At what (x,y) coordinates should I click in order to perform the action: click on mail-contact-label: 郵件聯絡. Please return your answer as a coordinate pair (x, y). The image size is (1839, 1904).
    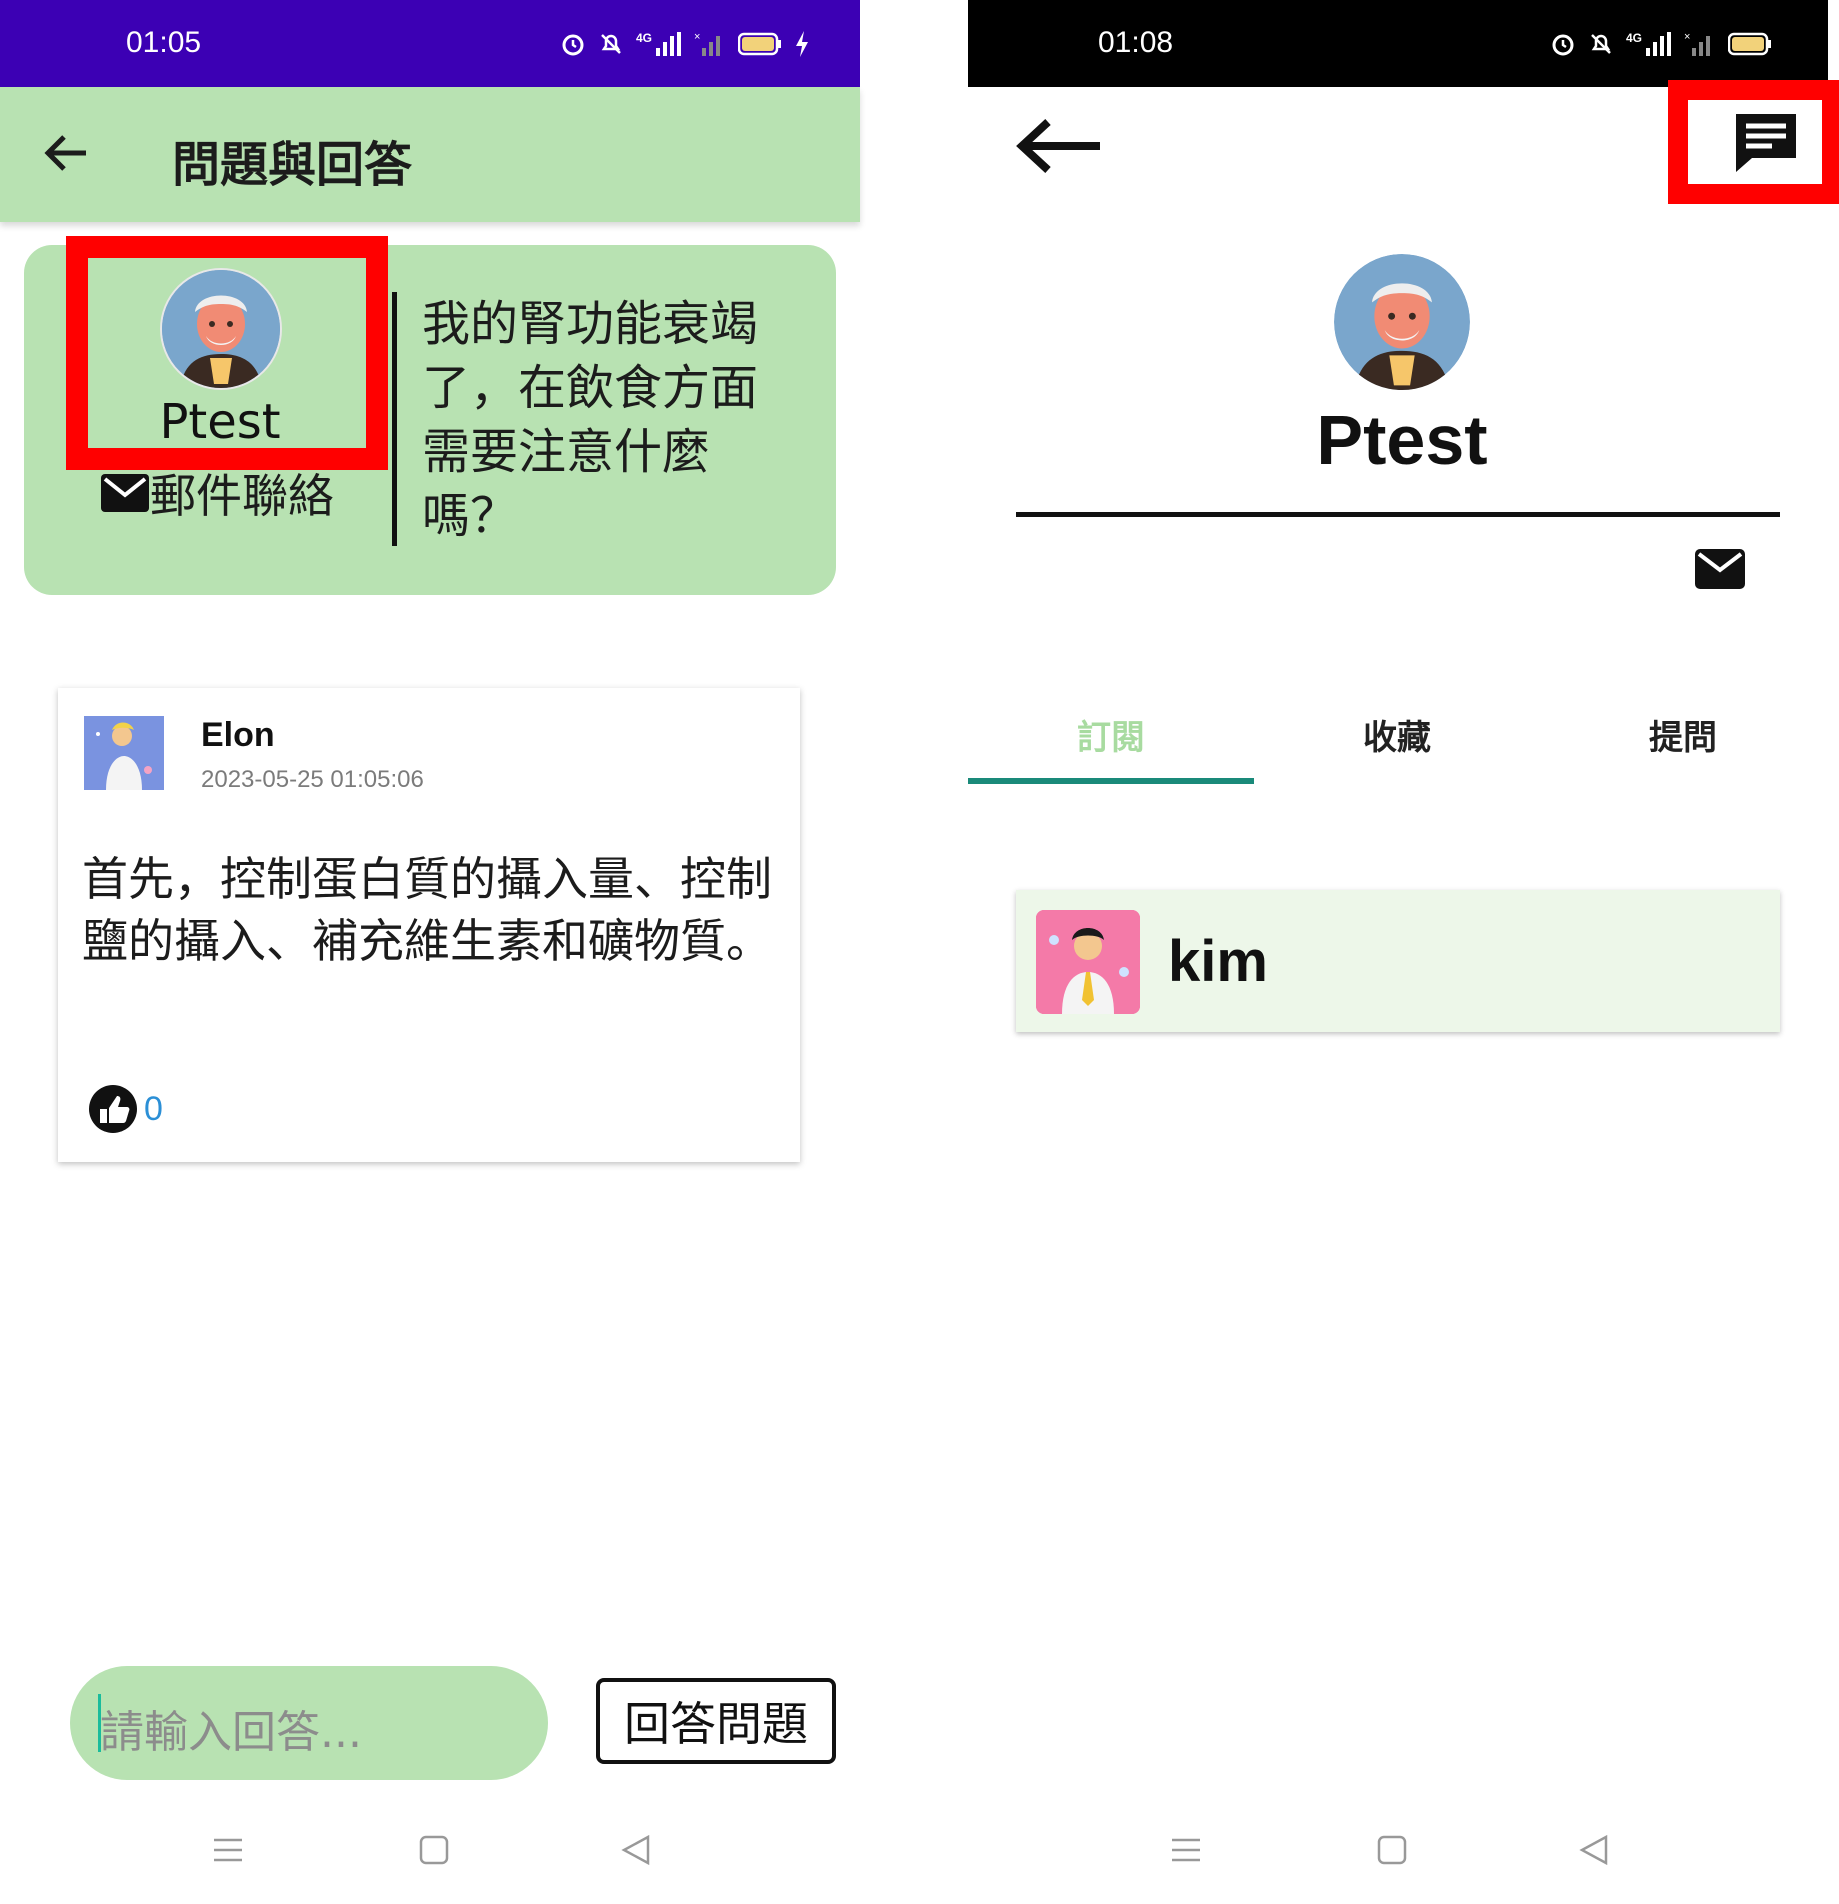
    Looking at the image, I should click on (242, 496).